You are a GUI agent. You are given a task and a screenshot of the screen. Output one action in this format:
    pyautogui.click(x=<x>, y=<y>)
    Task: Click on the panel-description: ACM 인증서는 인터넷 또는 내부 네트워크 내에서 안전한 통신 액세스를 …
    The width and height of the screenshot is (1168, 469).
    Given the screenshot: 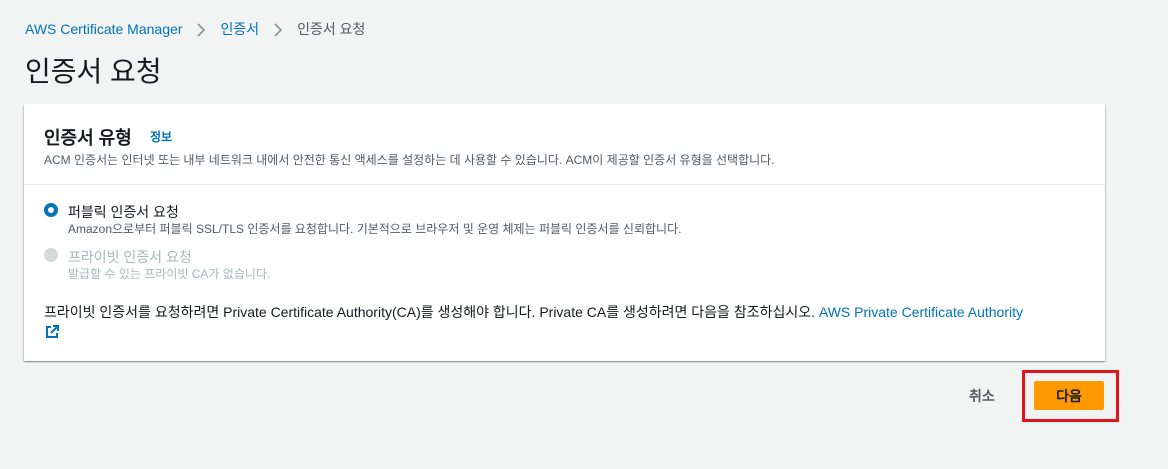 What is the action you would take?
    pyautogui.click(x=409, y=160)
    